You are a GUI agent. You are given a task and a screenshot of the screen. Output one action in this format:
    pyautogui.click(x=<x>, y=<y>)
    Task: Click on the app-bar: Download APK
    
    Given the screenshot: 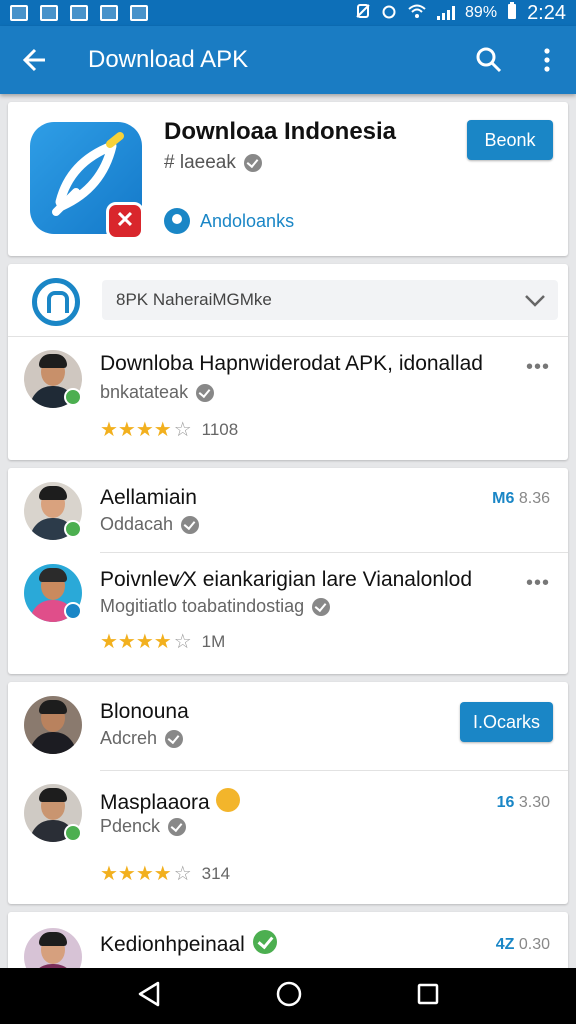 What is the action you would take?
    pyautogui.click(x=288, y=60)
    